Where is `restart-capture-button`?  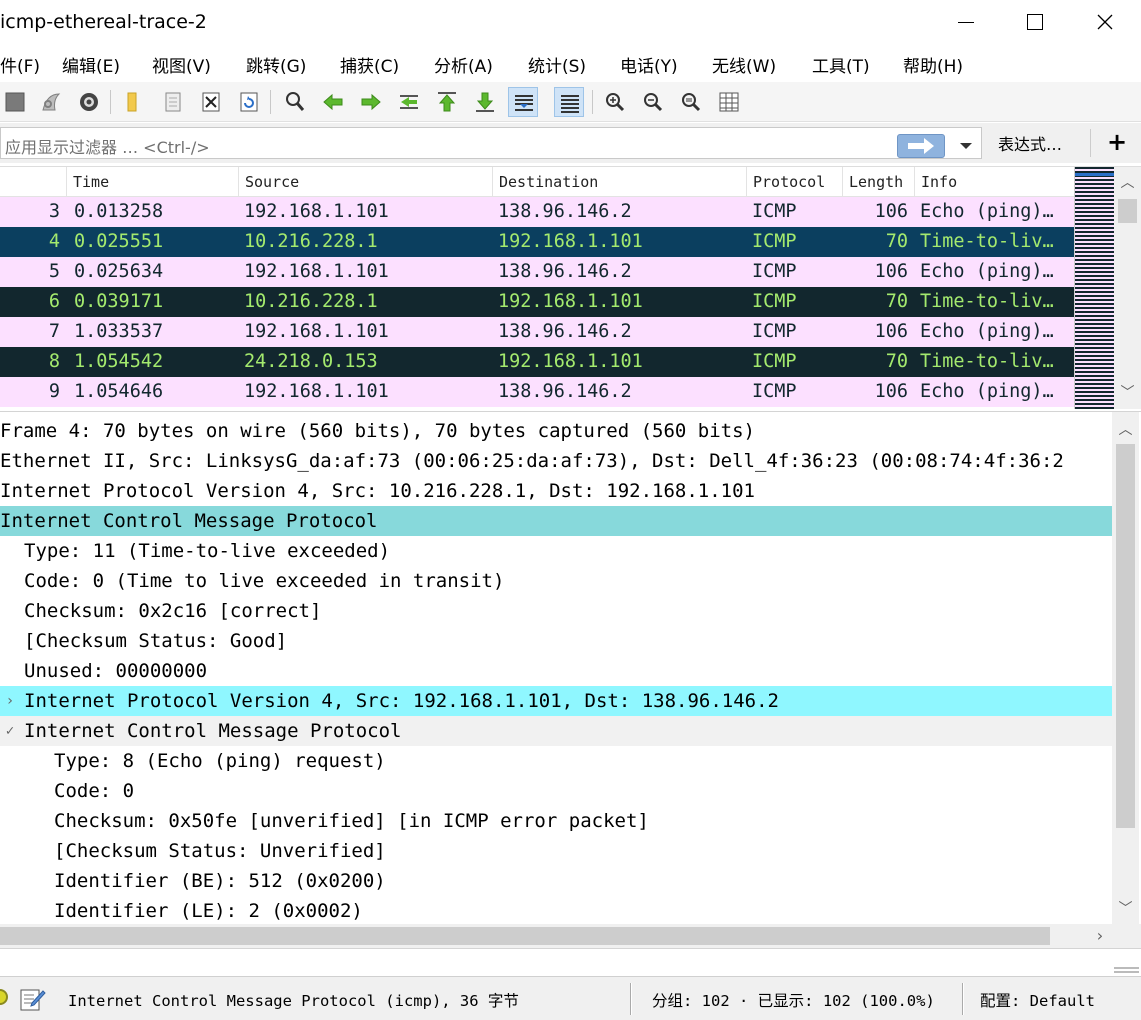 restart-capture-button is located at coordinates (51, 102).